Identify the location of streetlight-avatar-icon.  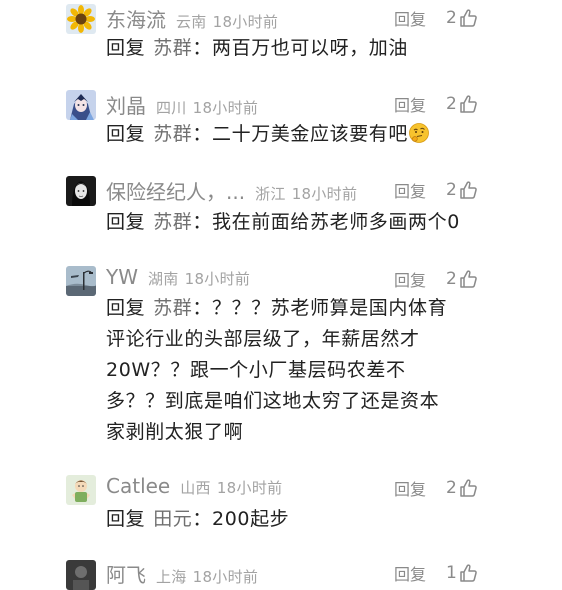
(81, 281).